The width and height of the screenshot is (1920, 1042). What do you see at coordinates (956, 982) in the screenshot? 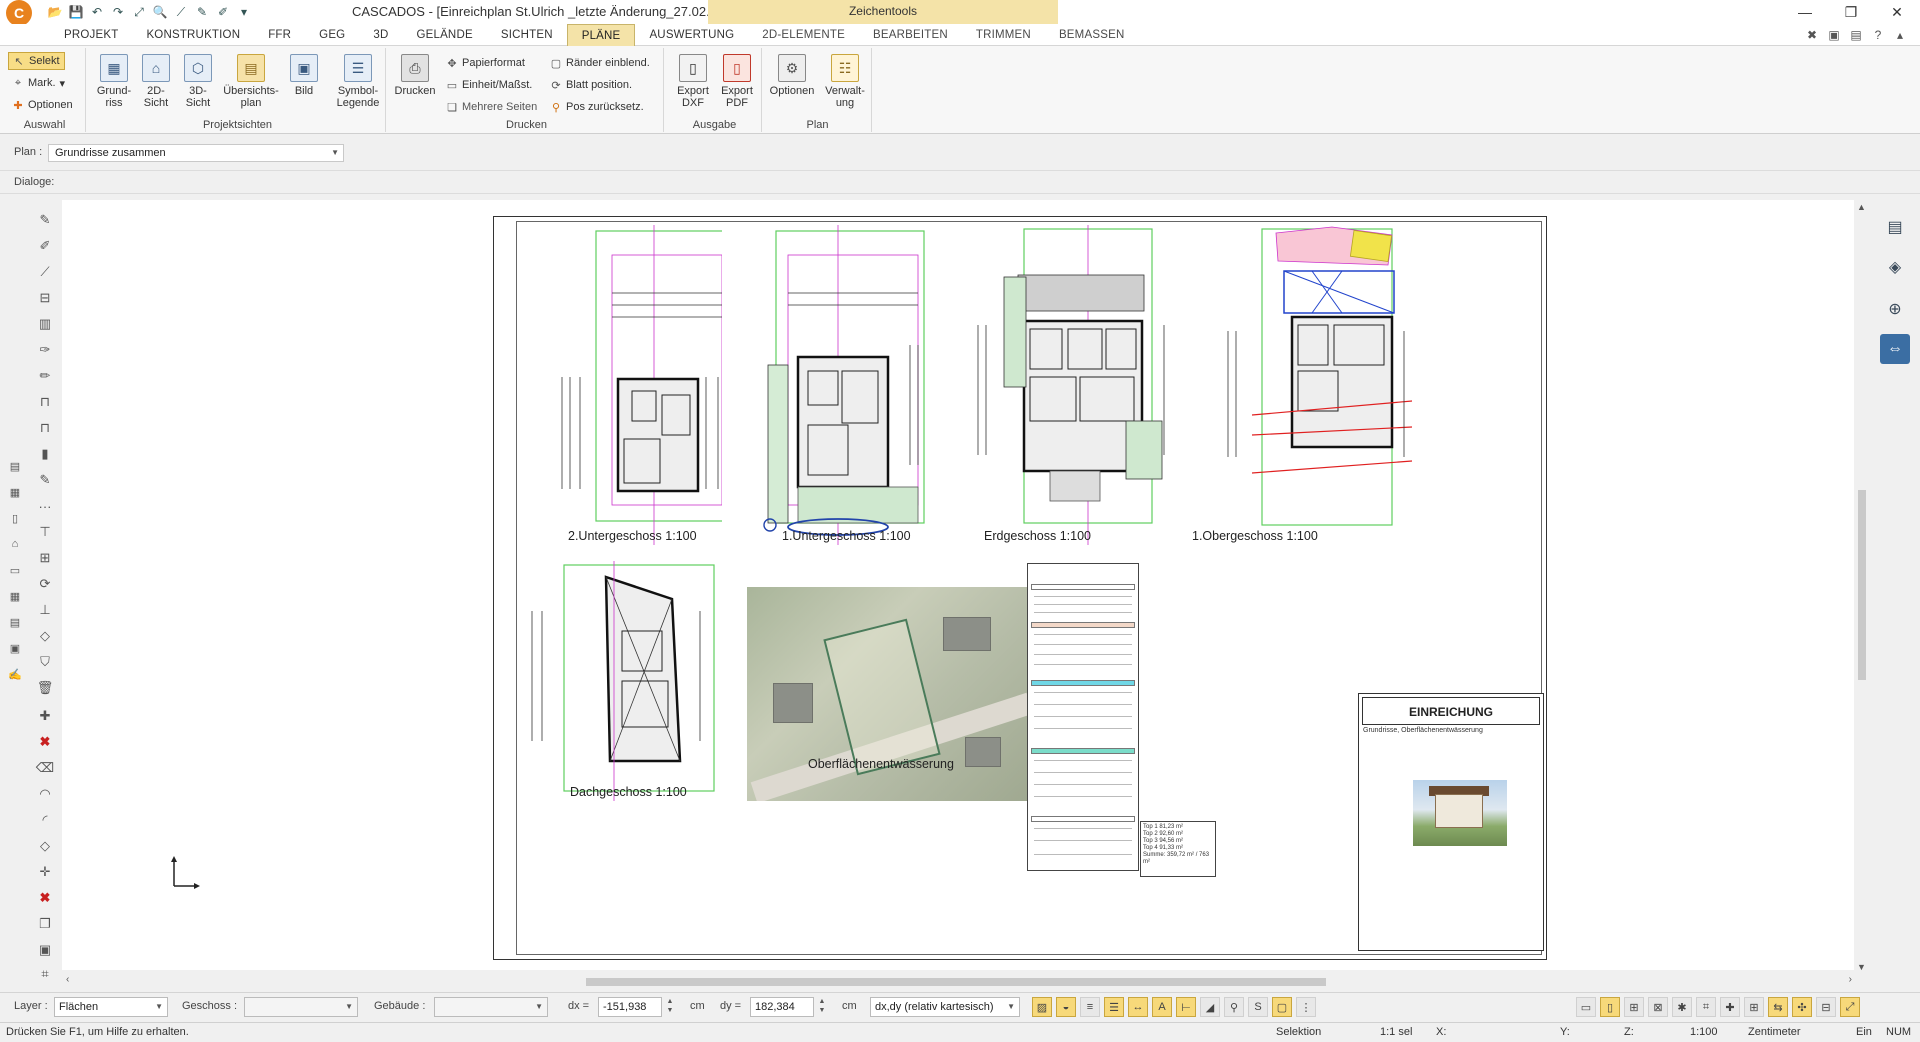
I see `horizontal-scroll-thumb` at bounding box center [956, 982].